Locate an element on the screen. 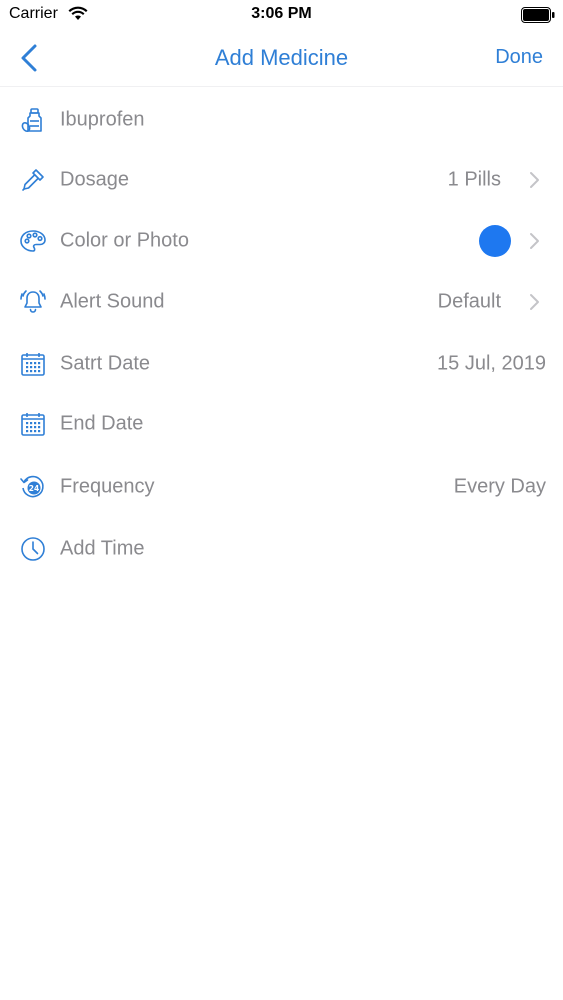 This screenshot has width=563, height=1000. dosage-row: Dosage 1 Pills is located at coordinates (281, 180).